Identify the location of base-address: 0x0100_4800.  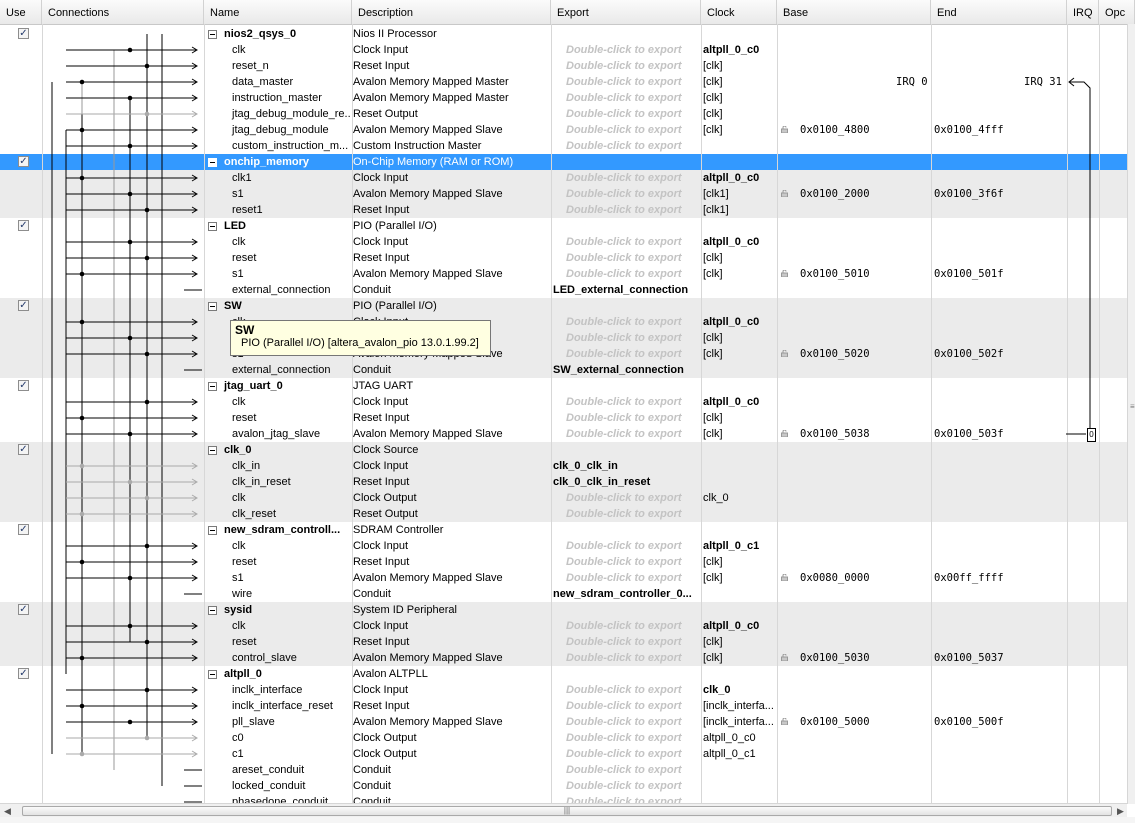
(864, 130).